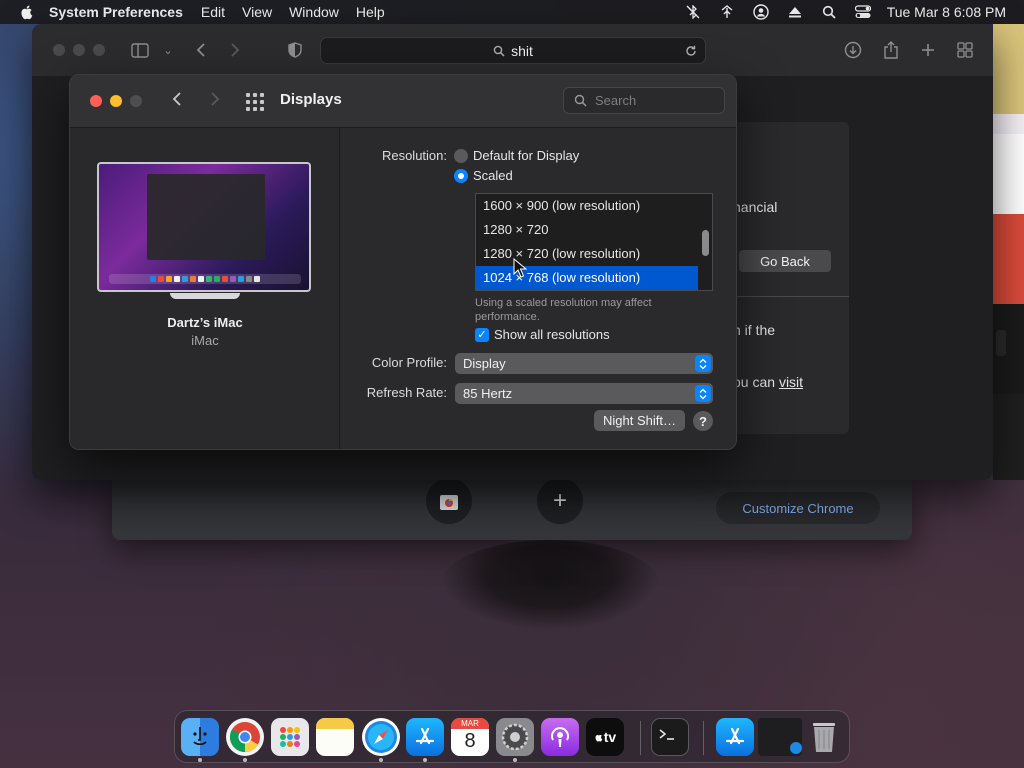  What do you see at coordinates (205, 279) in the screenshot?
I see `preview-dock-shape` at bounding box center [205, 279].